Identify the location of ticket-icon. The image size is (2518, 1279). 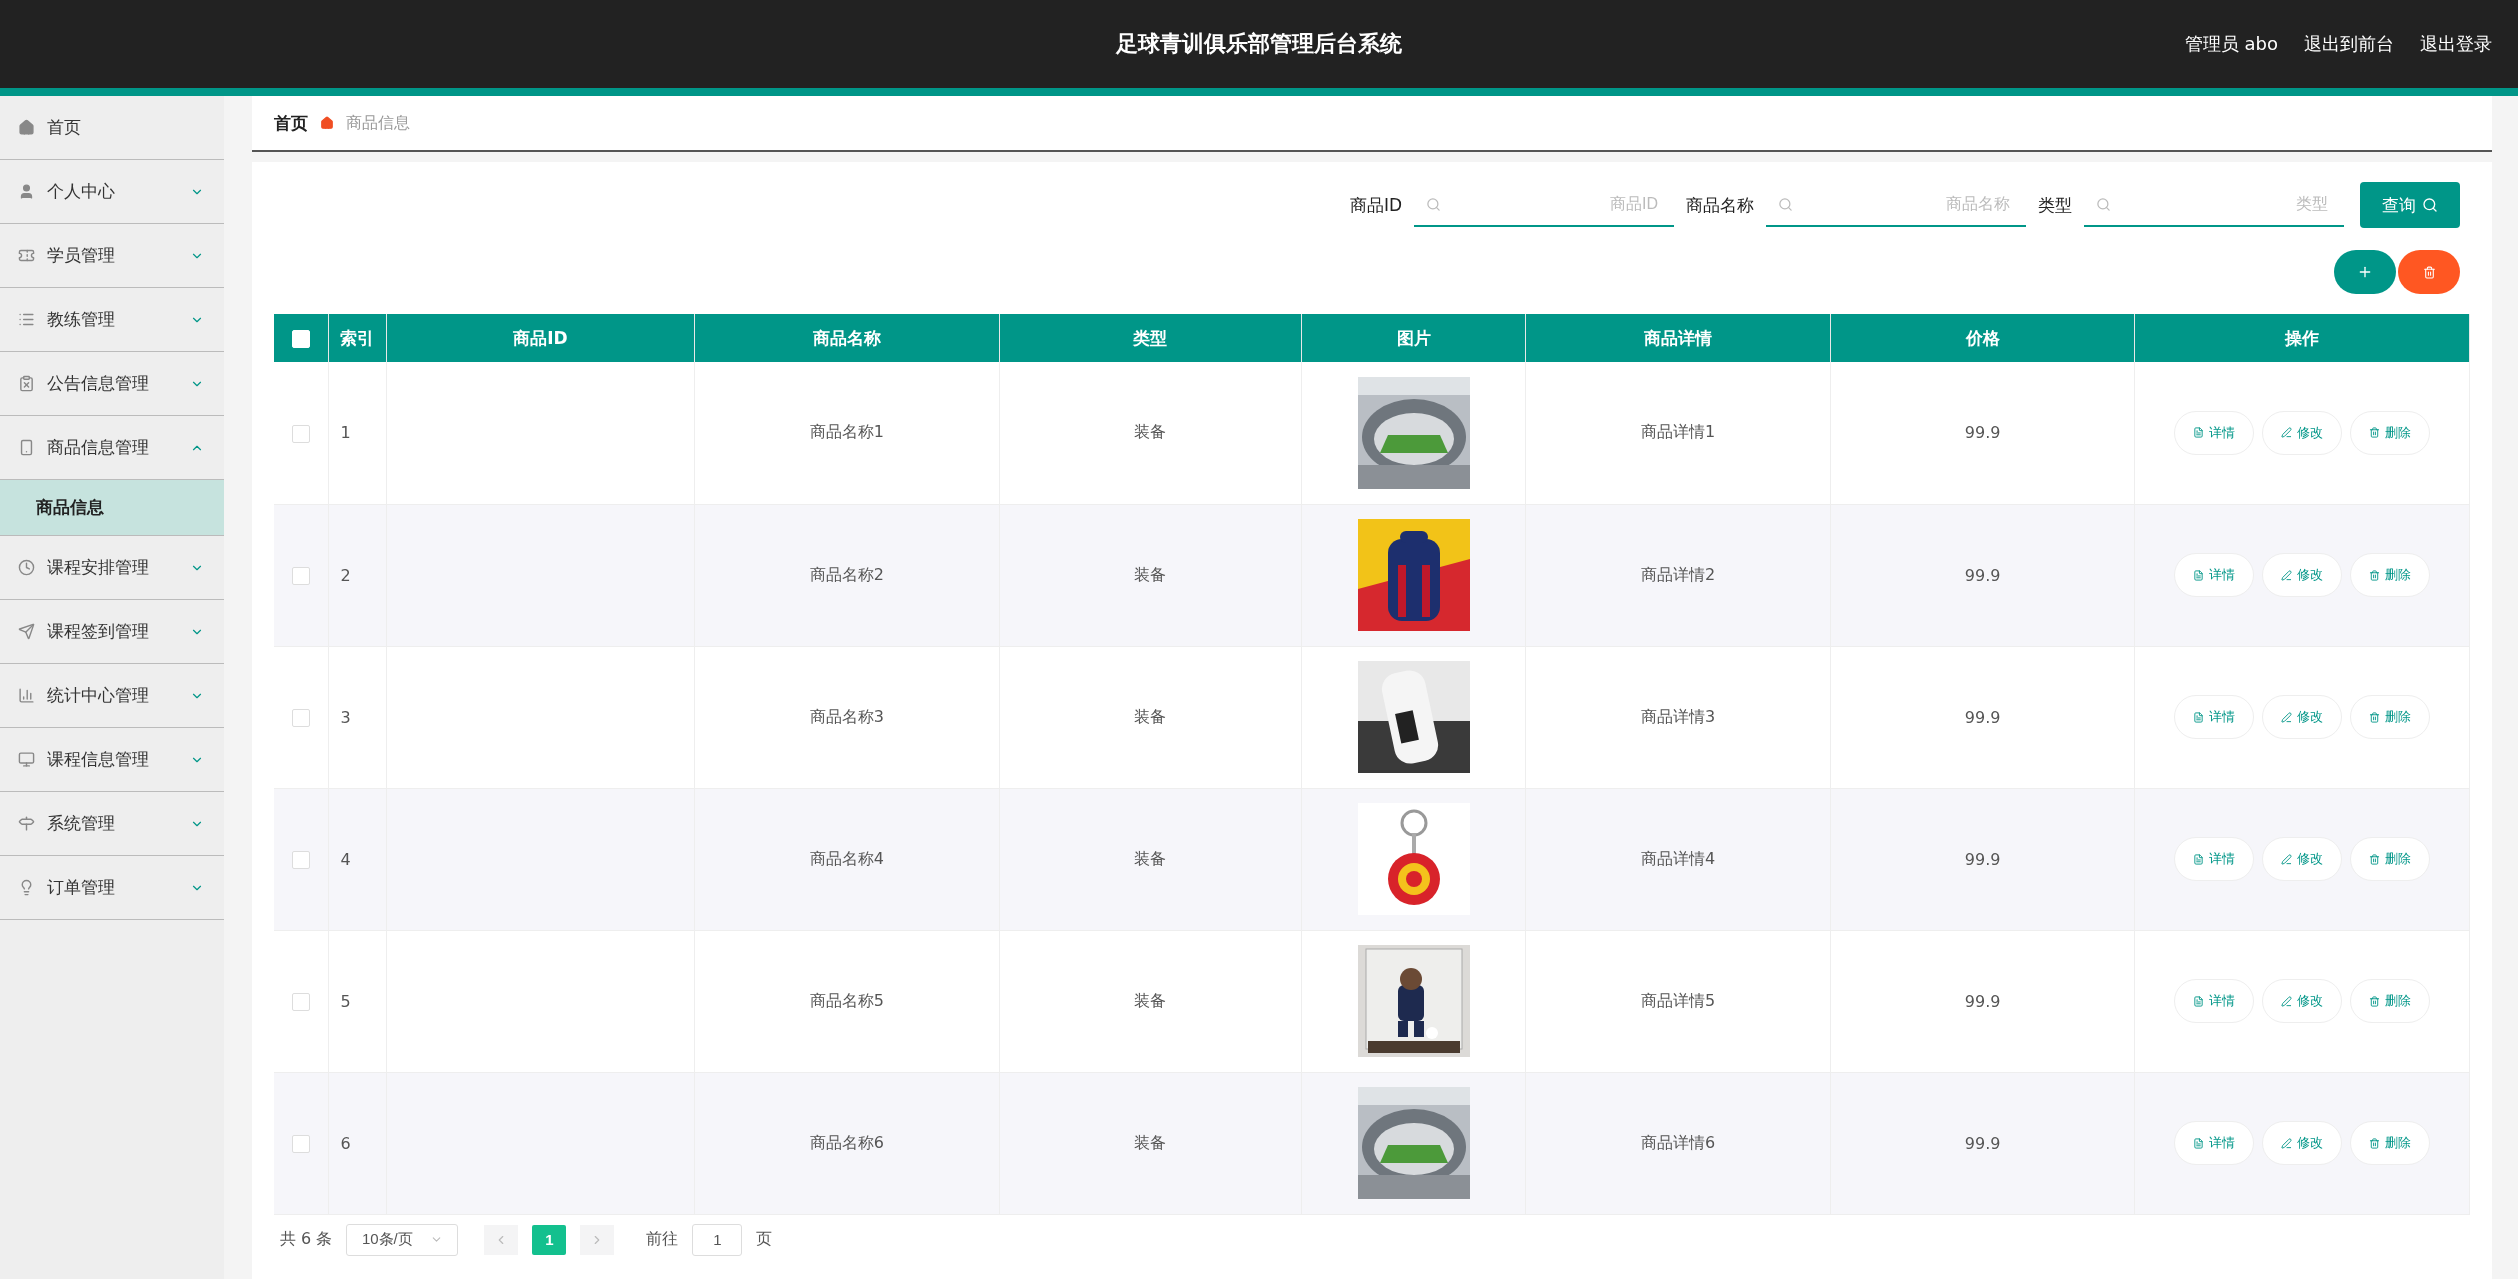
(26, 255).